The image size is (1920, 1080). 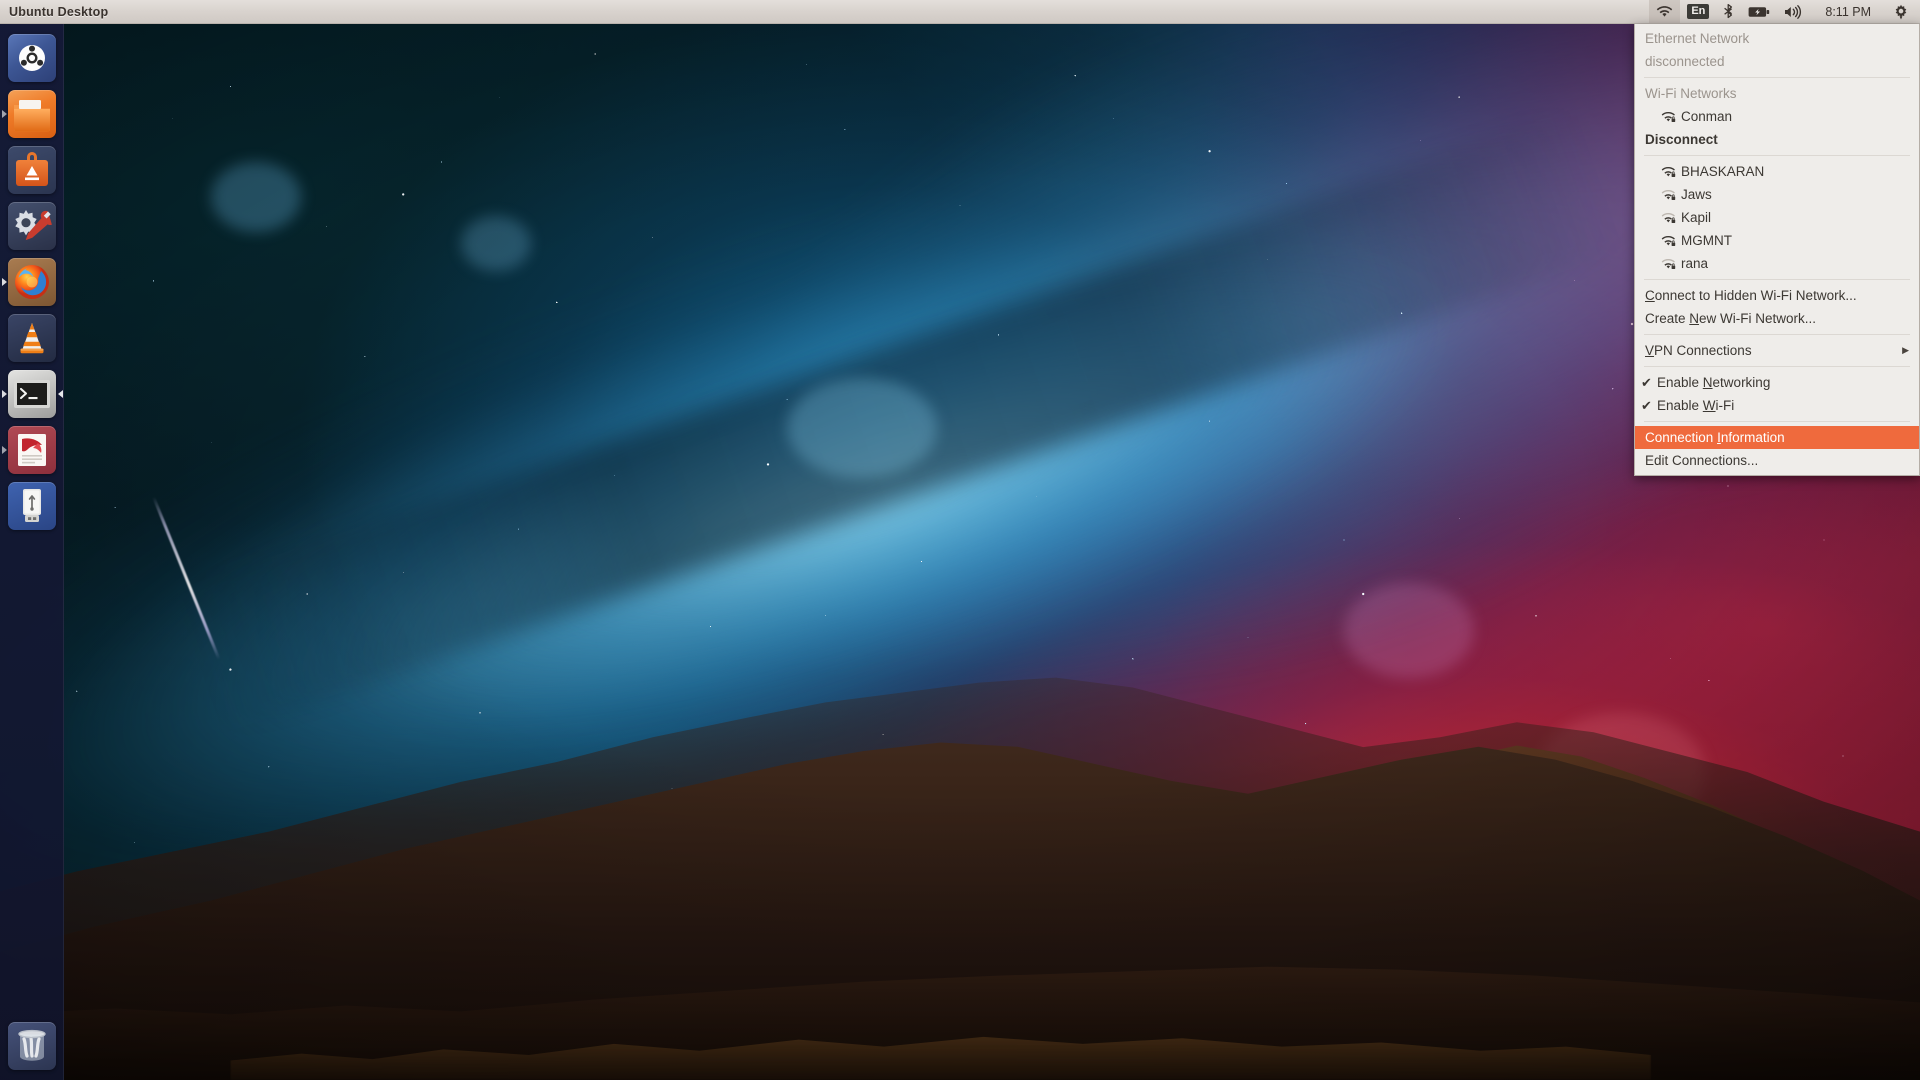 I want to click on wifi-icon, so click(x=1665, y=11).